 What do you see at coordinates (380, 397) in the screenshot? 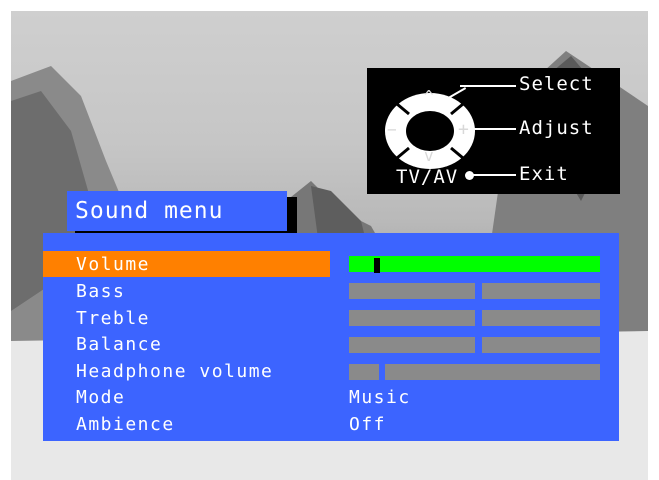
I see `mode-value: Music` at bounding box center [380, 397].